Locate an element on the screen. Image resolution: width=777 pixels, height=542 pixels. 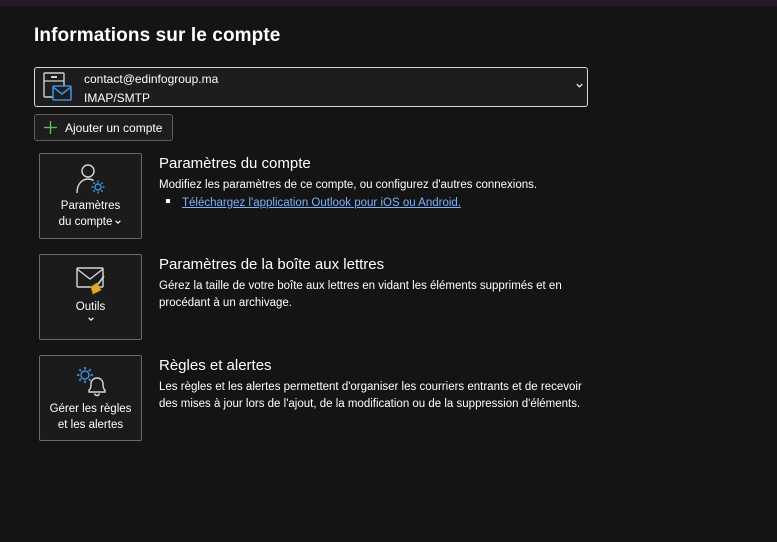
tile-label-line2: du compte is located at coordinates (85, 222).